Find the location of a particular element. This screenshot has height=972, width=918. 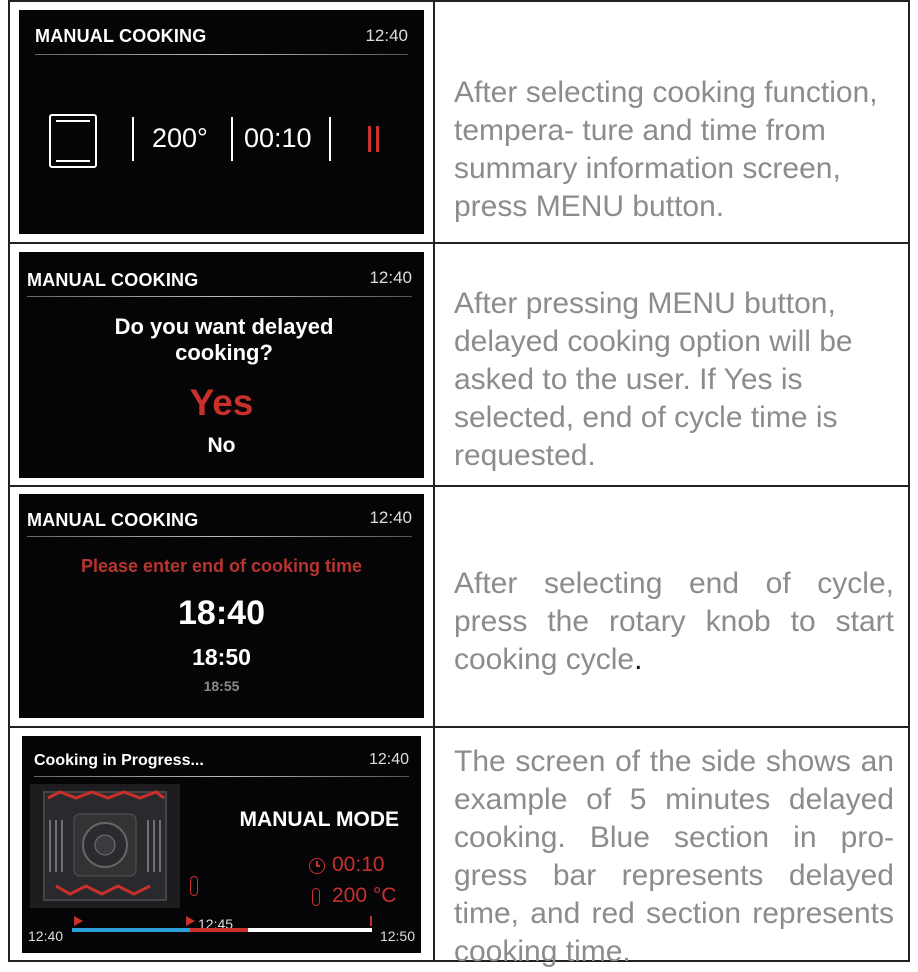

option-no: No is located at coordinates (221, 446).